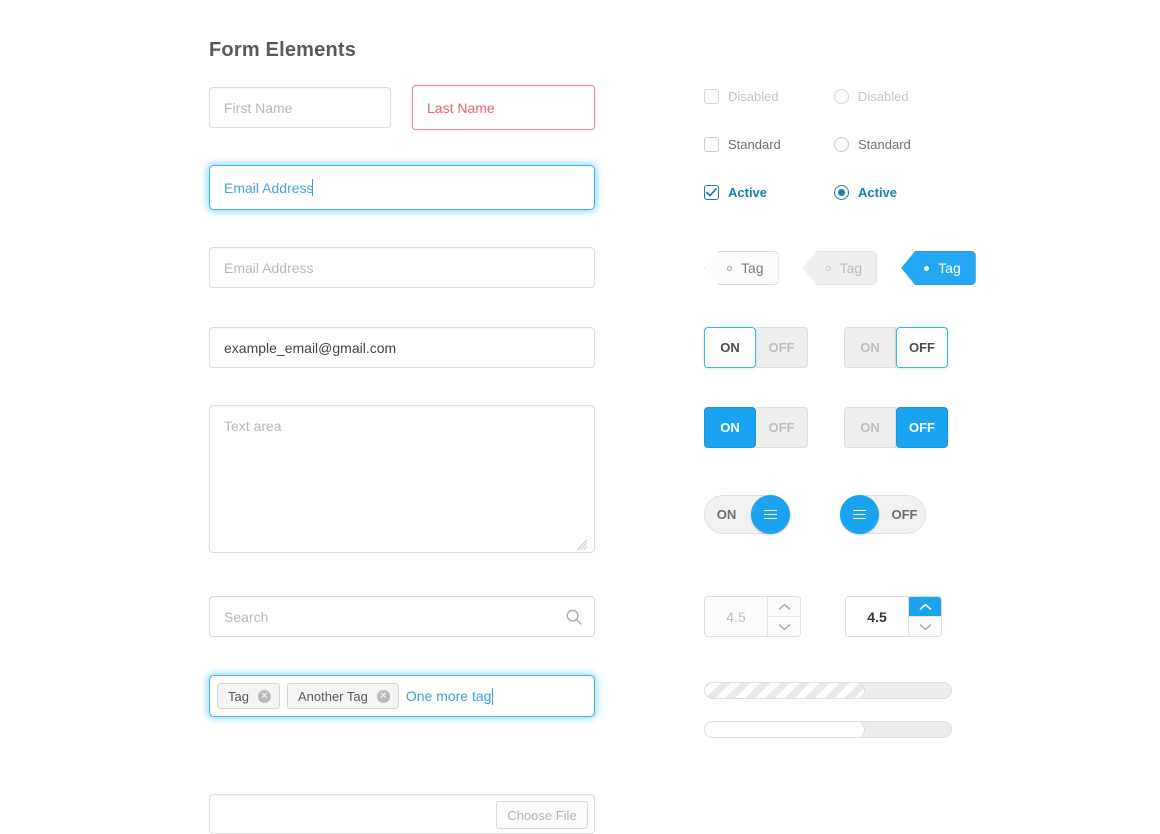  I want to click on search-icon, so click(574, 617).